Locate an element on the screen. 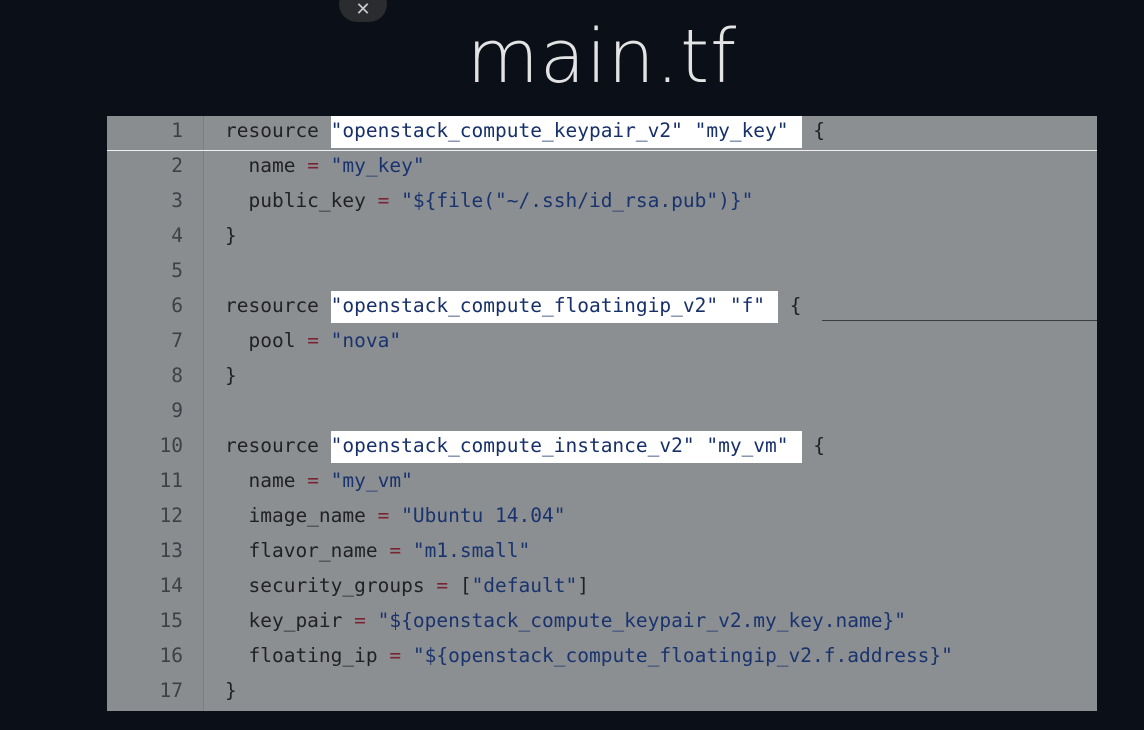 Image resolution: width=1144 pixels, height=730 pixels. code-text: image_name = "Ubuntu 14.04" is located at coordinates (395, 515).